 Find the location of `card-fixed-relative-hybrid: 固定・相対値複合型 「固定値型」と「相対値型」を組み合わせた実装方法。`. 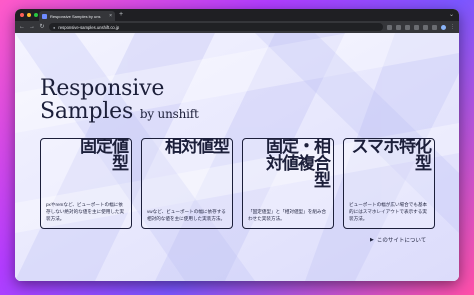

card-fixed-relative-hybrid: 固定・相対値複合型 「固定値型」と「相対値型」を組み合わせた実装方法。 is located at coordinates (288, 183).